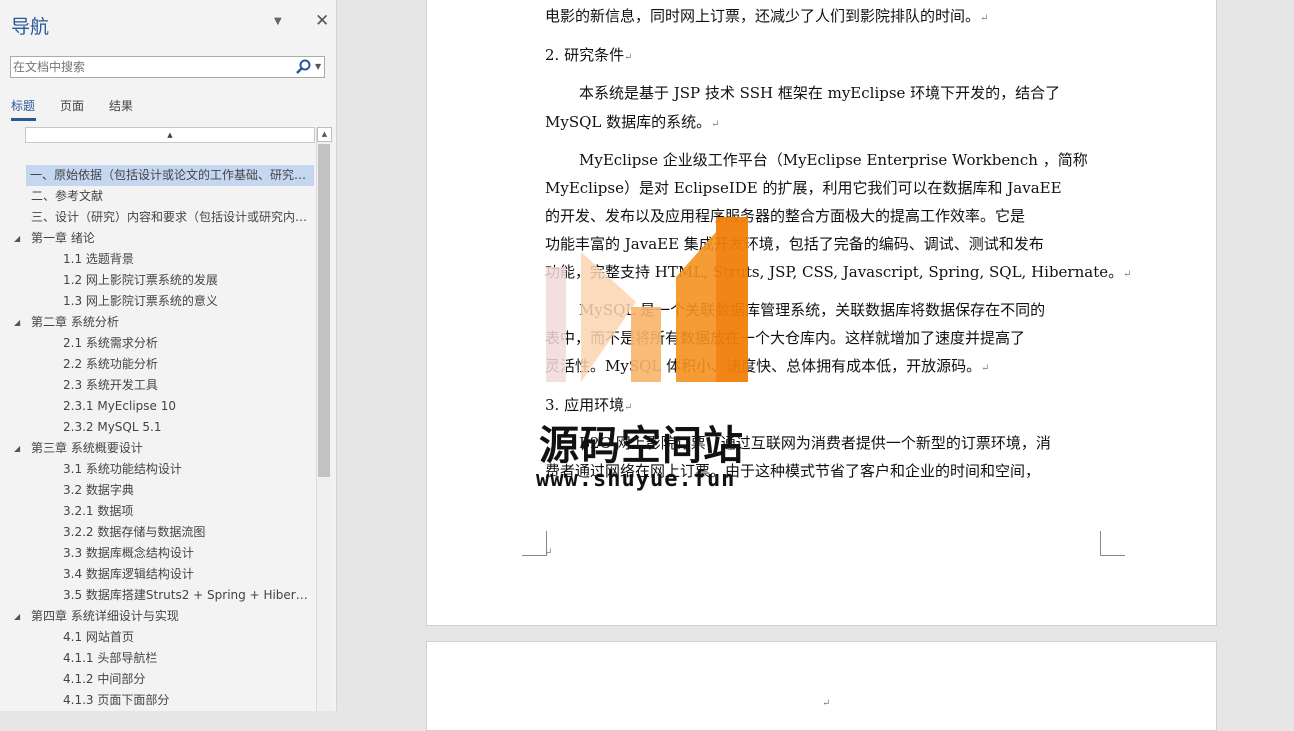  Describe the element at coordinates (63, 238) in the screenshot. I see `tree-item-label: 第一章 绪论` at that location.